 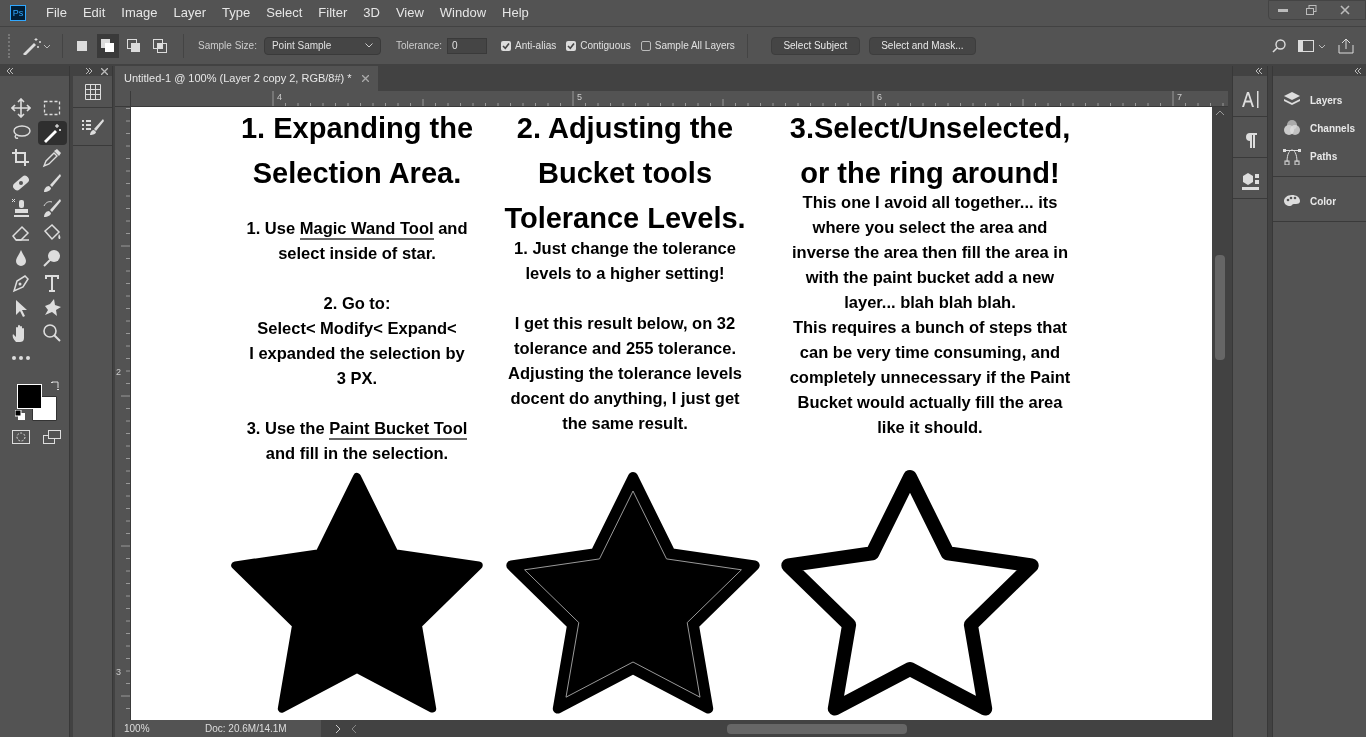 I want to click on sample-size-label: Sample Size:, so click(x=227, y=46).